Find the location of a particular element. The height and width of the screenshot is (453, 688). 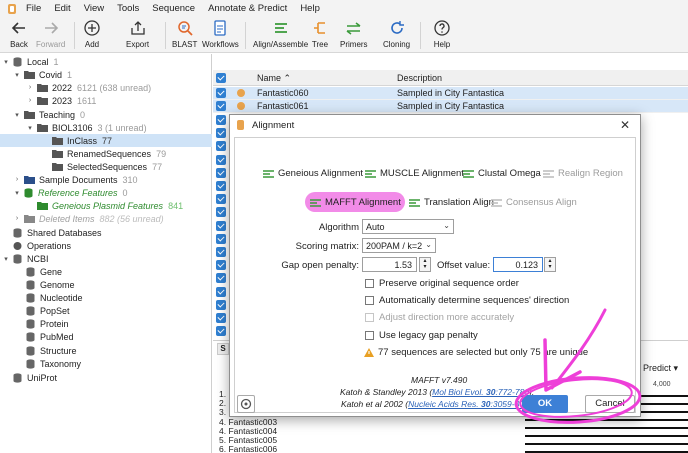

close-icon: ✕ is located at coordinates (625, 125).